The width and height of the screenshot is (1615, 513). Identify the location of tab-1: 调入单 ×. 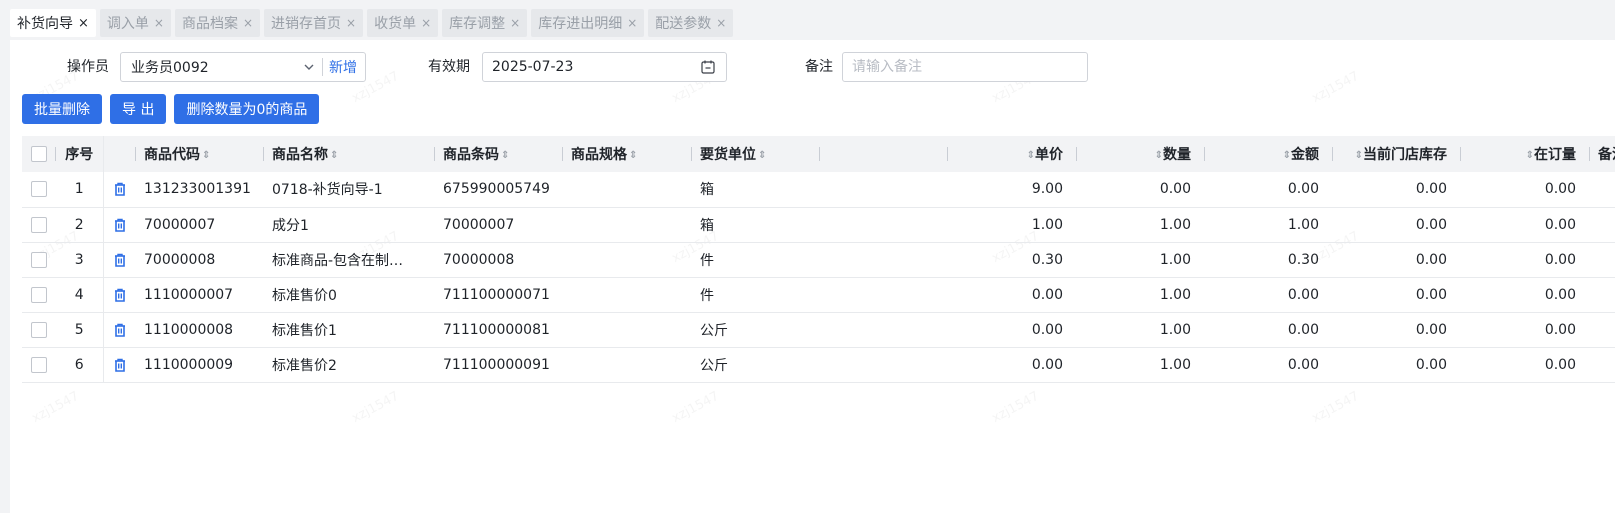
(135, 23).